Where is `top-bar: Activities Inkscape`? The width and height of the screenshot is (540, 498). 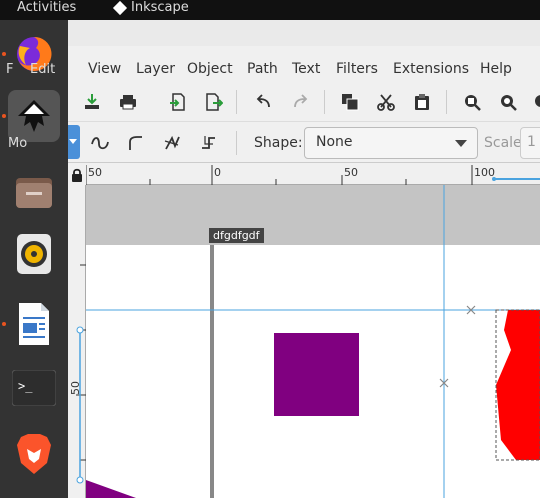 top-bar: Activities Inkscape is located at coordinates (270, 10).